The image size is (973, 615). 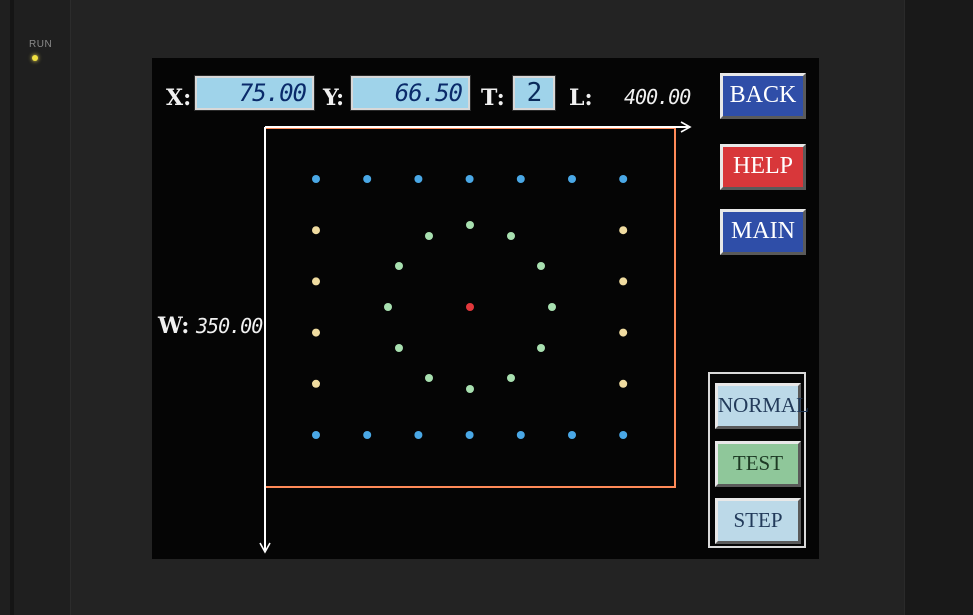 What do you see at coordinates (41, 44) in the screenshot?
I see `run-label: RUN` at bounding box center [41, 44].